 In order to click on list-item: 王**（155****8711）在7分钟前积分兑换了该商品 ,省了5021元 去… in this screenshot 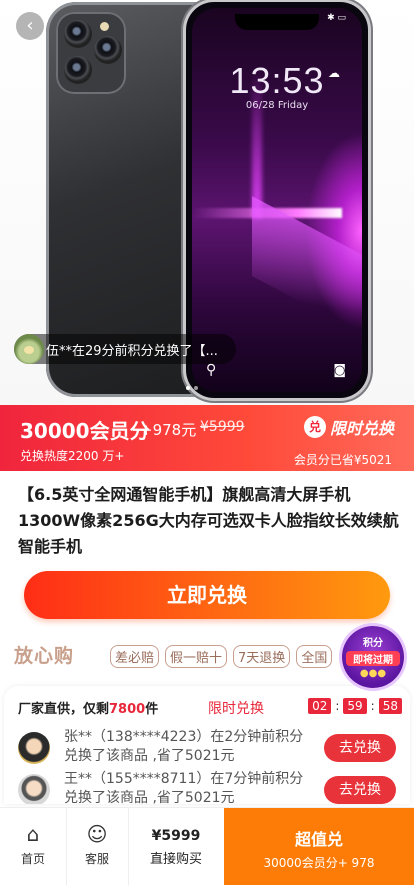, I will do `click(214, 787)`.